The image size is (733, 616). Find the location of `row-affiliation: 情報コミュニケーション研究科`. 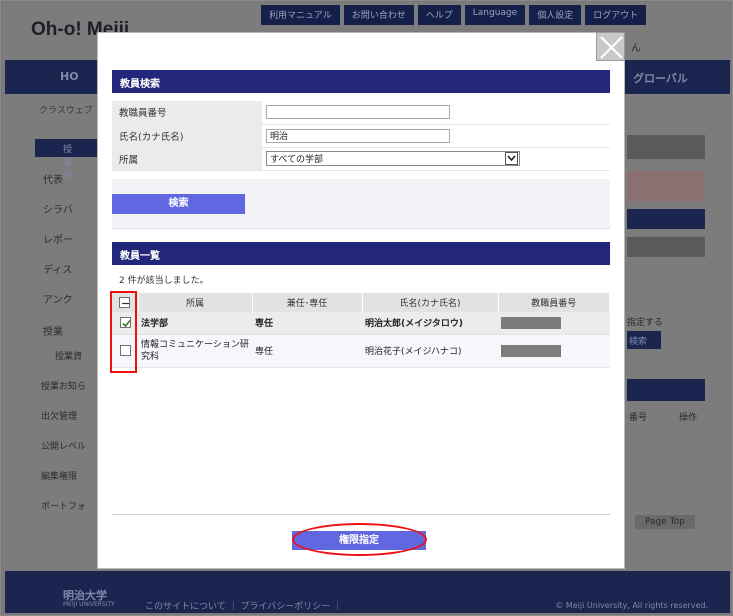

row-affiliation: 情報コミュニケーション研究科 is located at coordinates (195, 351).